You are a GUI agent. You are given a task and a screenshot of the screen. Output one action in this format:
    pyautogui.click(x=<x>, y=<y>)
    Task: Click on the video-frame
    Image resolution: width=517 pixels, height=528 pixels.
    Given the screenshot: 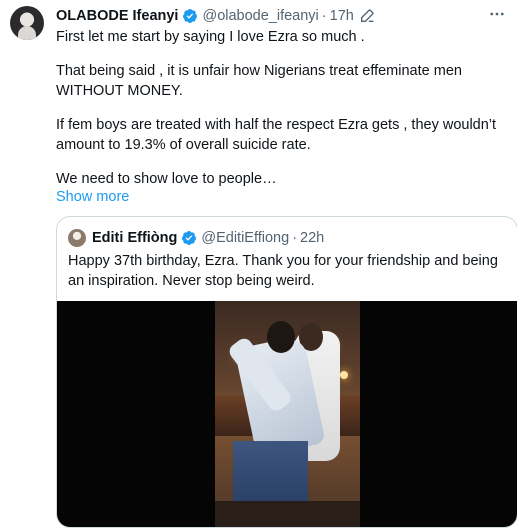 What is the action you would take?
    pyautogui.click(x=287, y=414)
    